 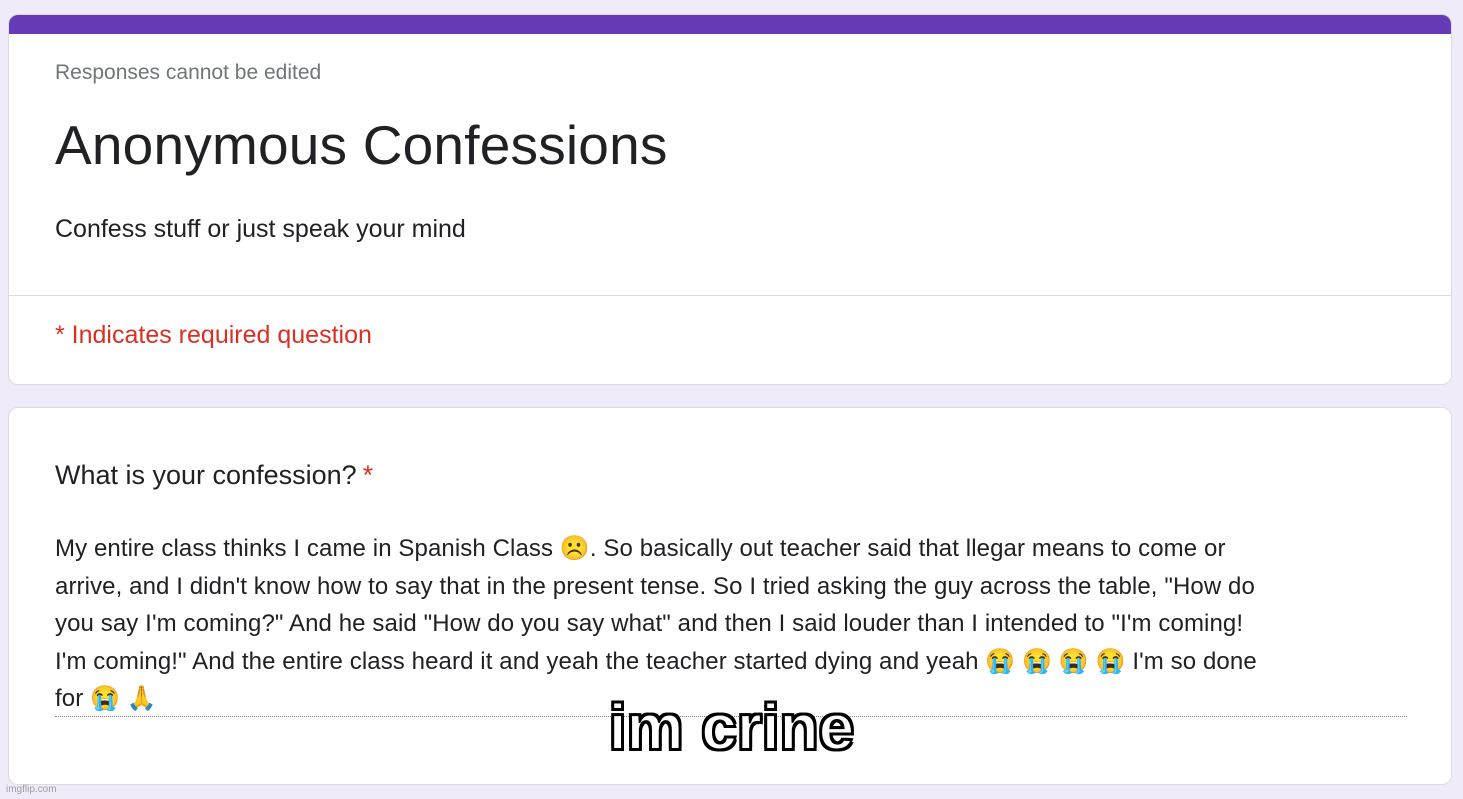 What do you see at coordinates (361, 145) in the screenshot?
I see `form-title: Anonymous Confessions` at bounding box center [361, 145].